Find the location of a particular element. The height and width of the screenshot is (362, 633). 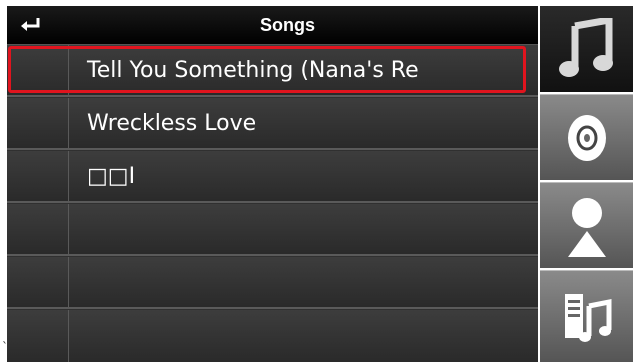

tab-albums is located at coordinates (586, 137).